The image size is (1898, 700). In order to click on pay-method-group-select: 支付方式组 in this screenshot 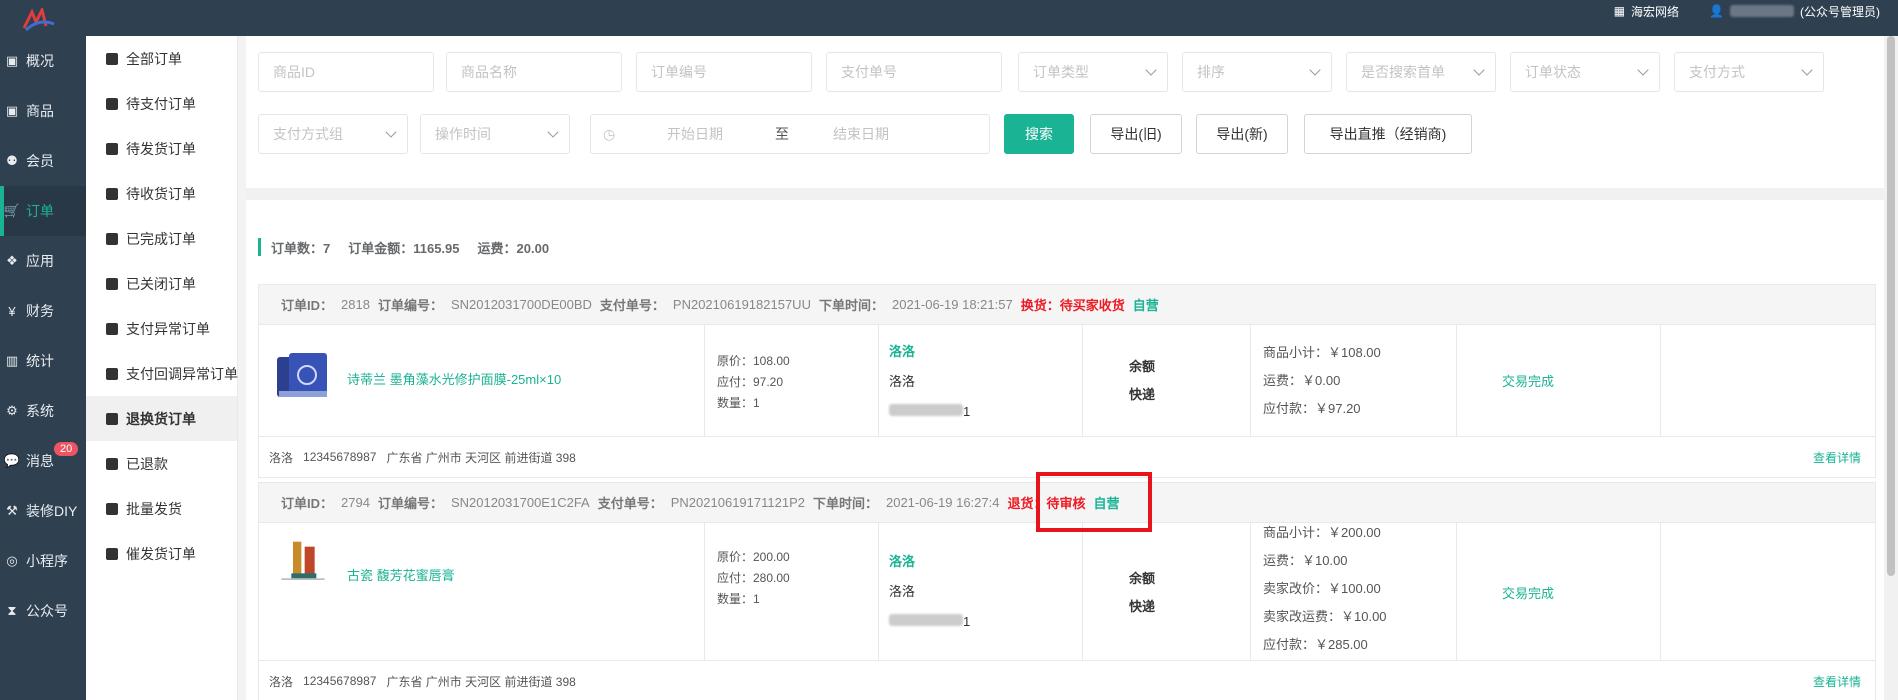, I will do `click(333, 134)`.